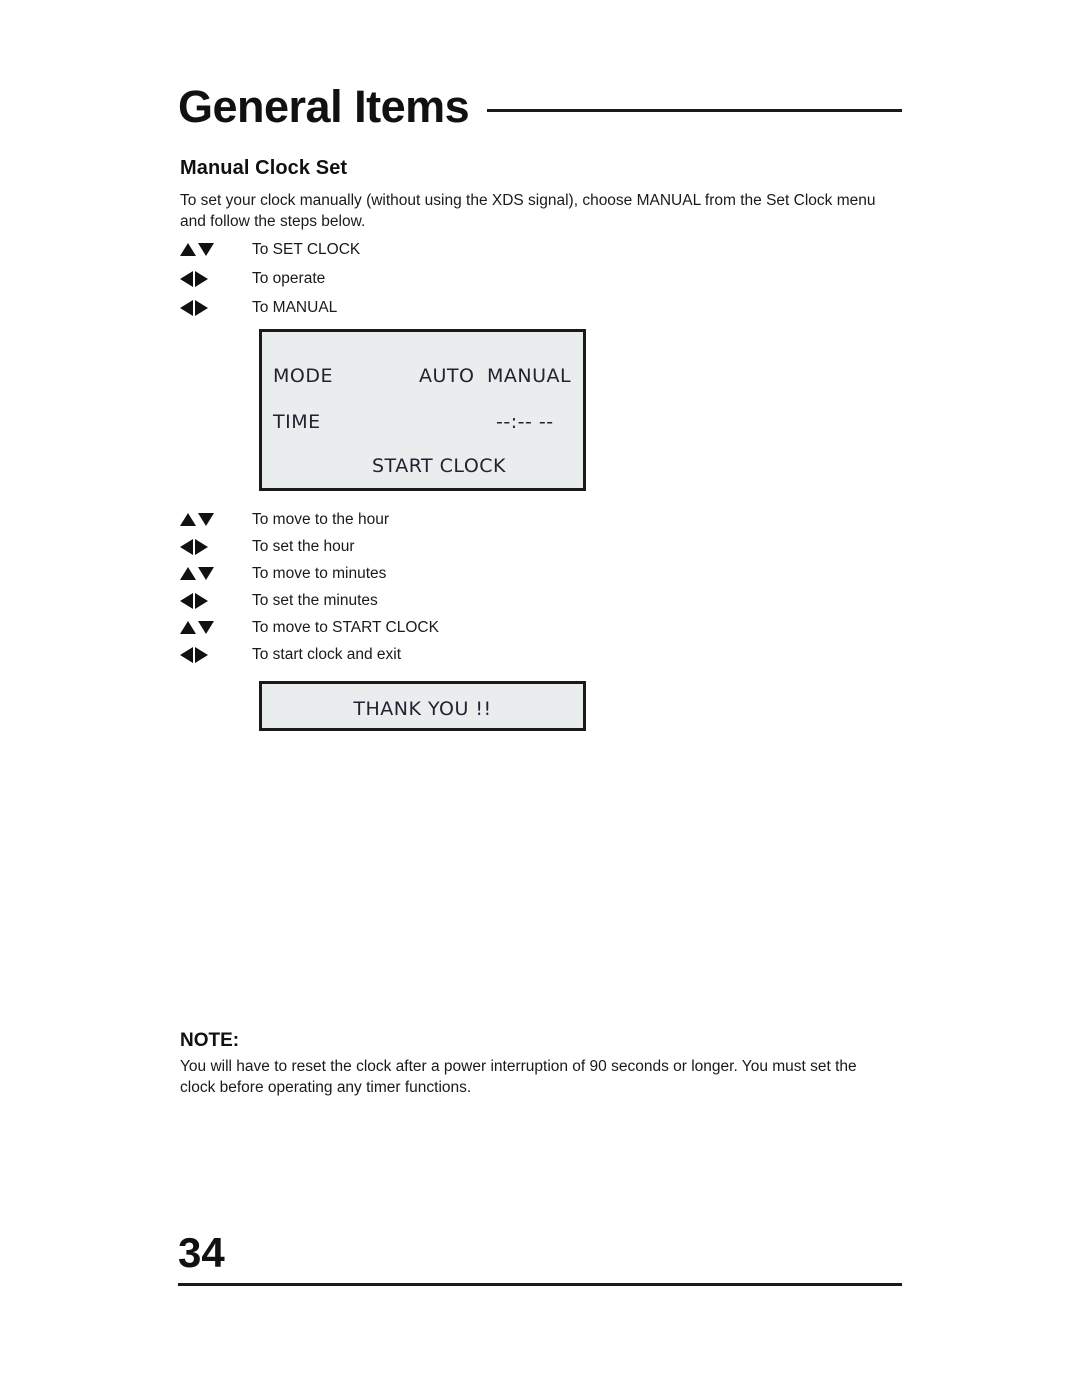 The height and width of the screenshot is (1397, 1080). What do you see at coordinates (422, 709) in the screenshot?
I see `osd-thank-you-text: THANK YOU !!` at bounding box center [422, 709].